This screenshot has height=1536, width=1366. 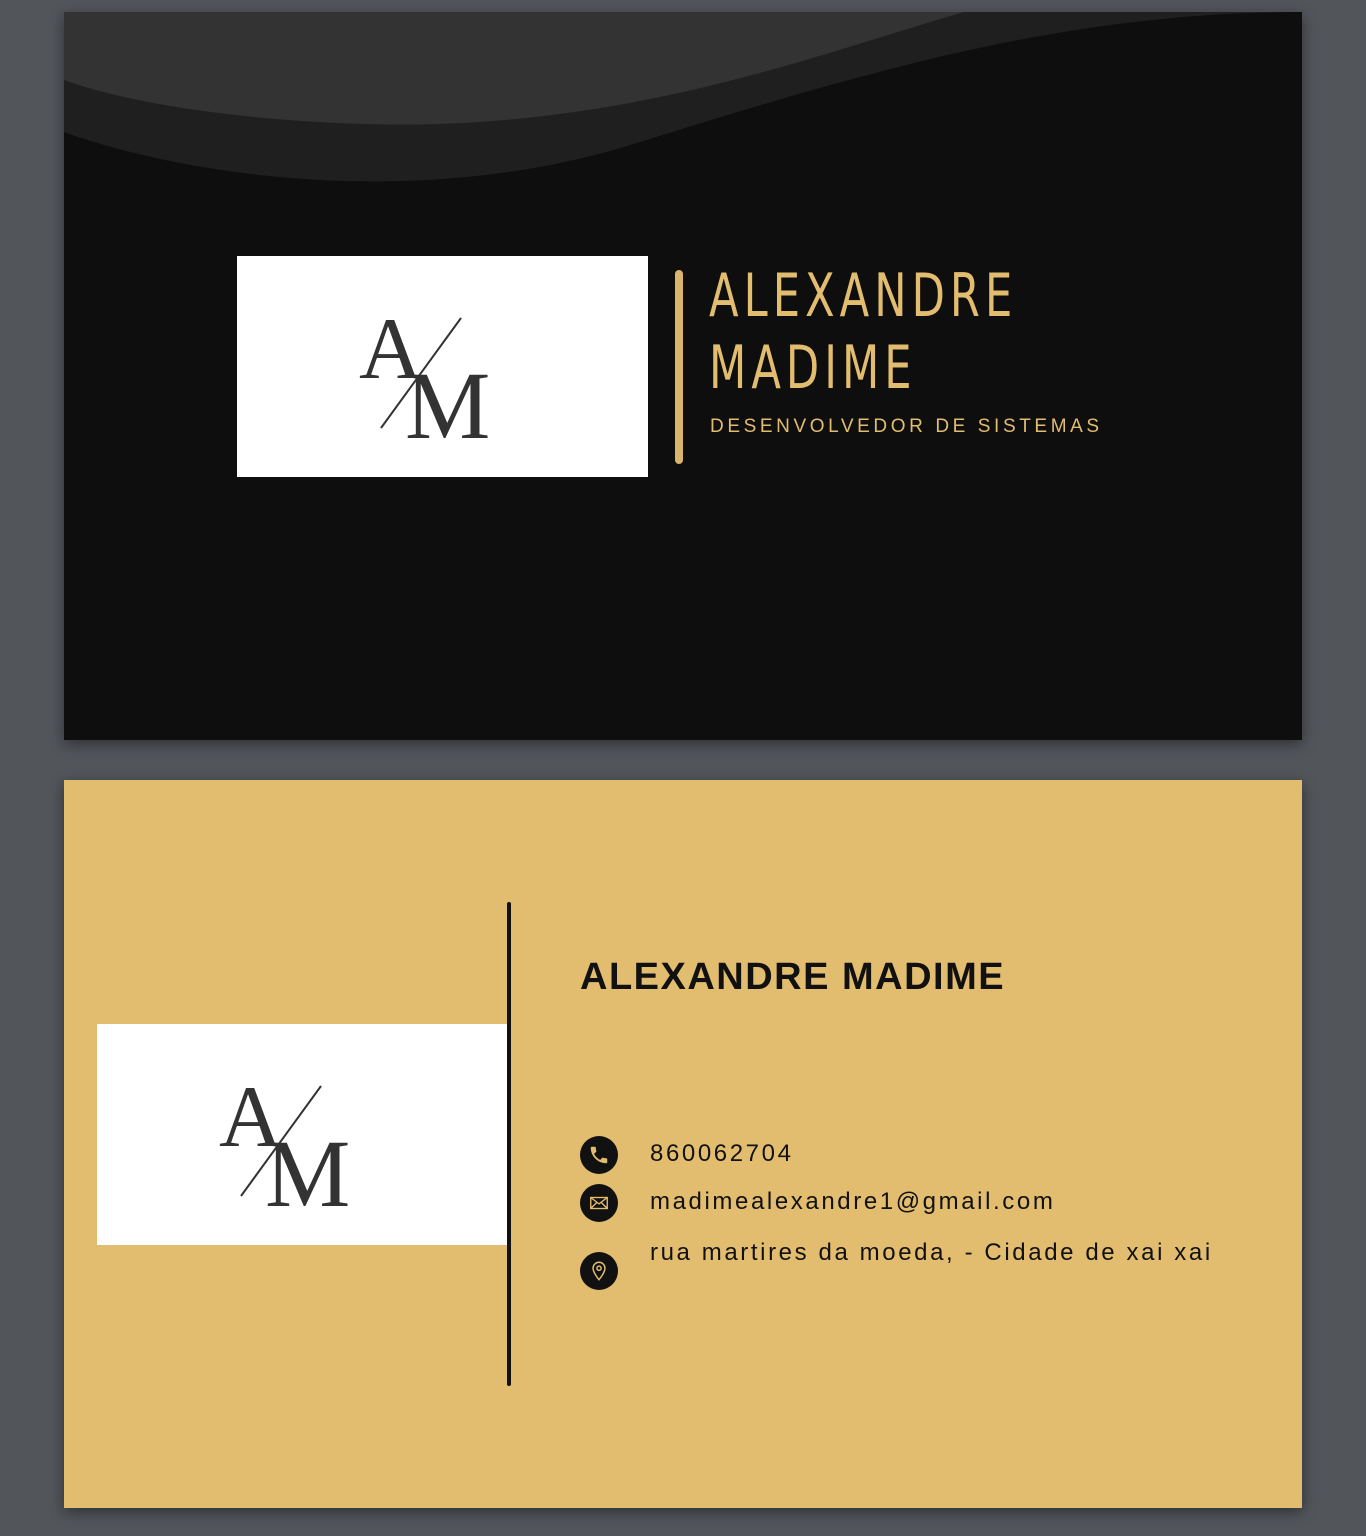 What do you see at coordinates (813, 368) in the screenshot?
I see `name-line-last: MADIME` at bounding box center [813, 368].